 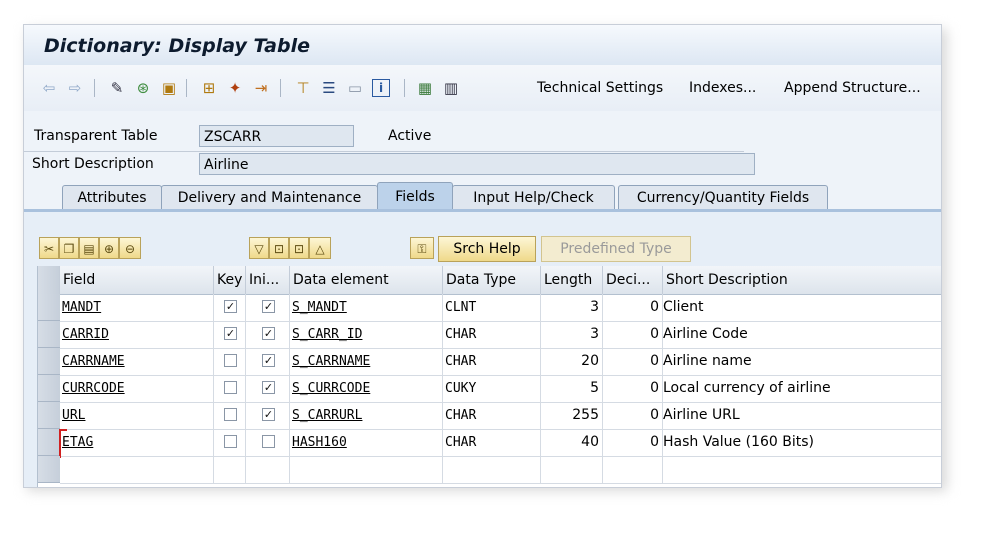 What do you see at coordinates (69, 248) in the screenshot?
I see `copy-icon: ❐` at bounding box center [69, 248].